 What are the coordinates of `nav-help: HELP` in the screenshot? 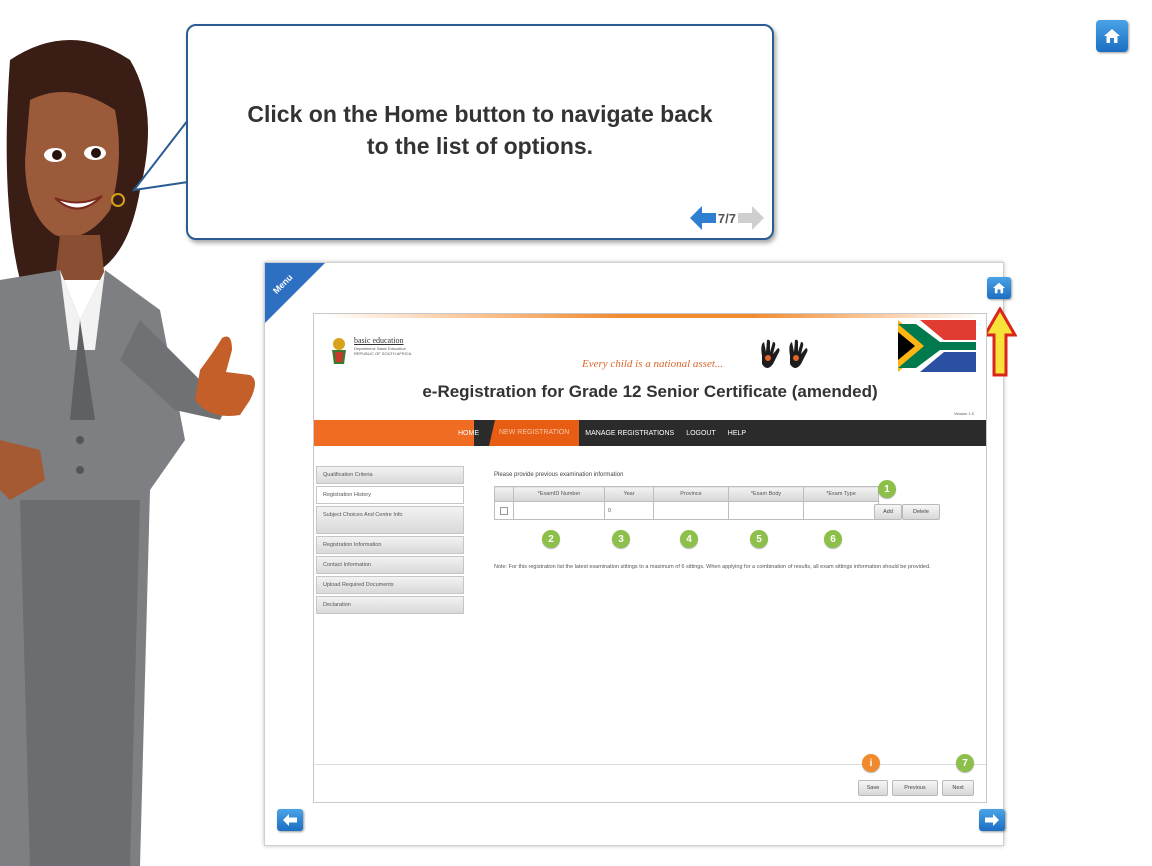 It's located at (737, 433).